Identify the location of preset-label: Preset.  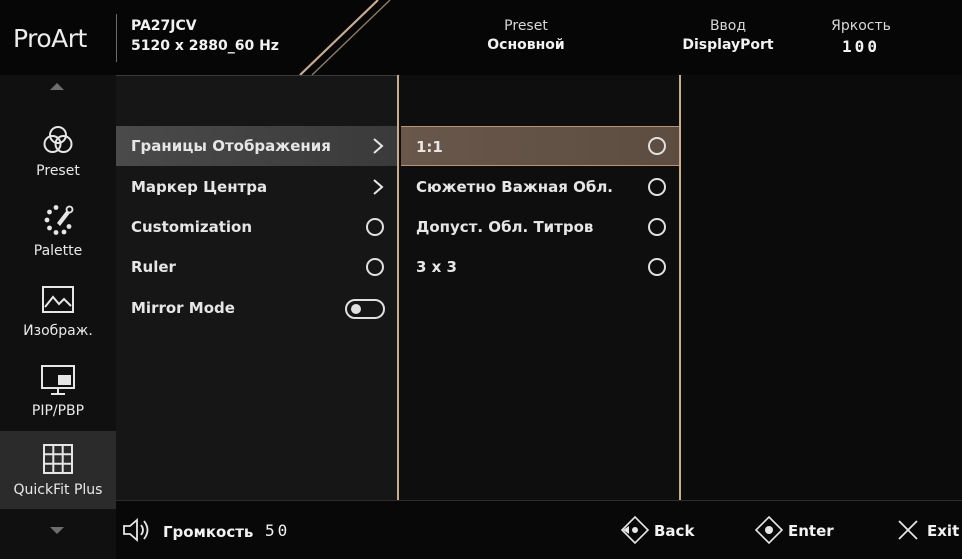
(526, 26).